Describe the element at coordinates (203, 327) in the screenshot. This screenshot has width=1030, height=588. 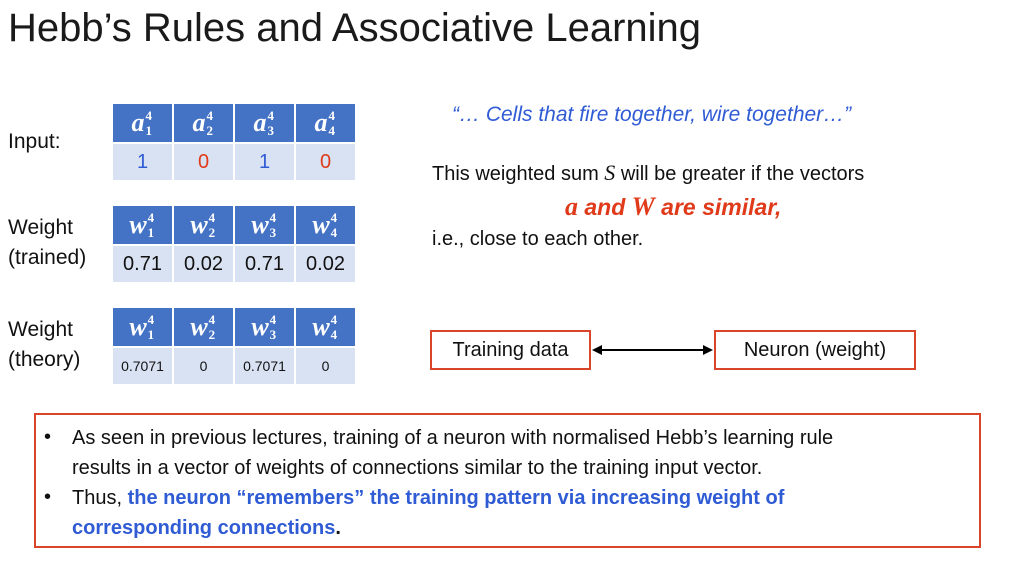
I see `weight-theory-header-cell: w42` at that location.